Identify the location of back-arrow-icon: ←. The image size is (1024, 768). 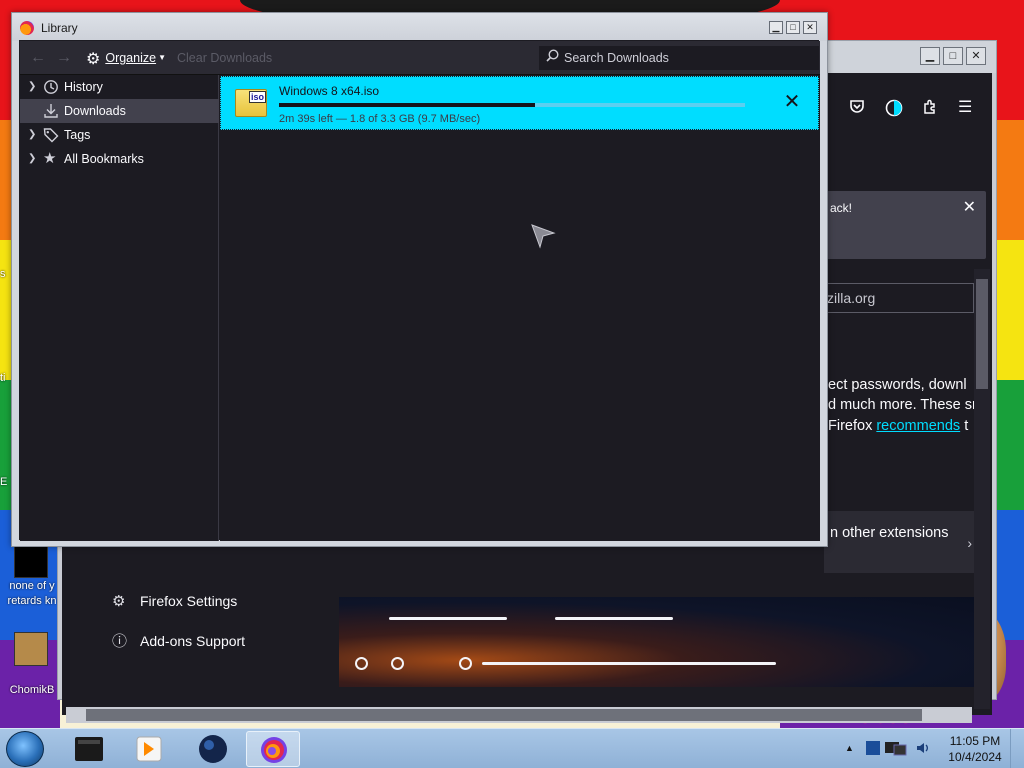
(38, 58).